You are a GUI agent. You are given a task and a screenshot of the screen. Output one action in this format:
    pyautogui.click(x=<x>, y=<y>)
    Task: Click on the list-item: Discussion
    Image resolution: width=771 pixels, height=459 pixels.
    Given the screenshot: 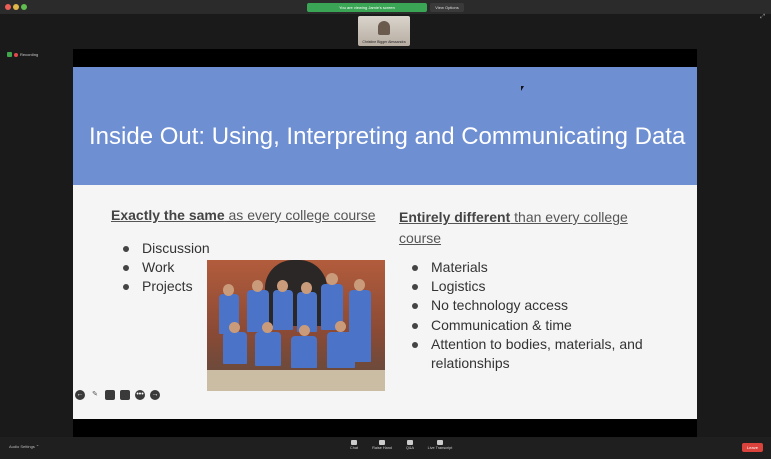 What is the action you would take?
    pyautogui.click(x=165, y=248)
    